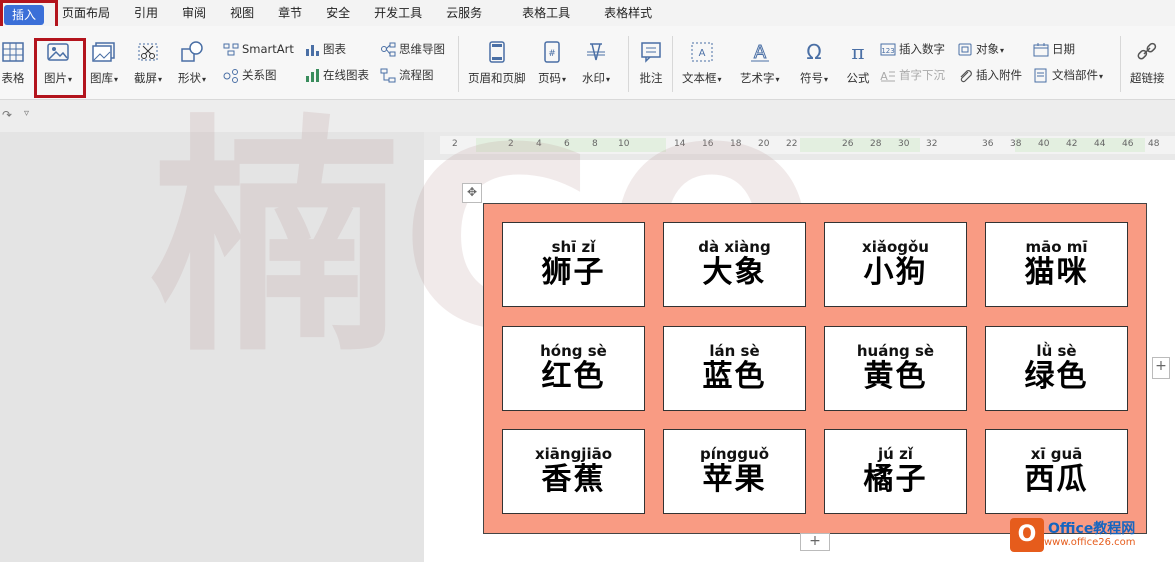  Describe the element at coordinates (192, 63) in the screenshot. I see `shapes-button: 形状▾` at that location.